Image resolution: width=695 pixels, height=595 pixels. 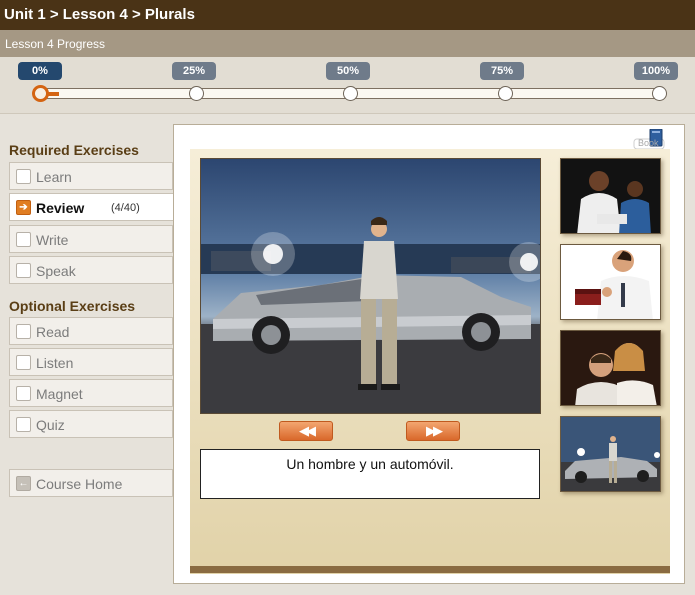 What do you see at coordinates (79, 484) in the screenshot?
I see `course-home-label: Course Home` at bounding box center [79, 484].